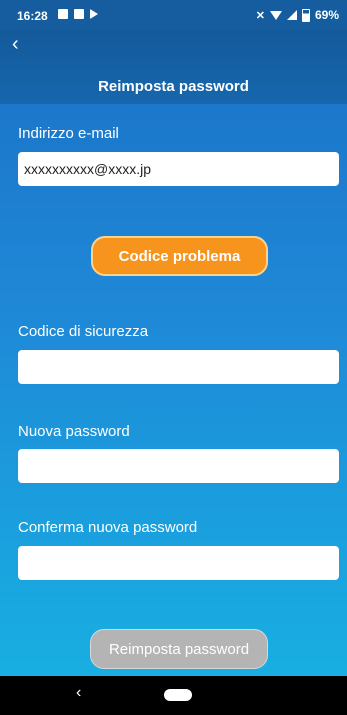 This screenshot has height=715, width=347. Describe the element at coordinates (178, 367) in the screenshot. I see `security-code-field` at that location.